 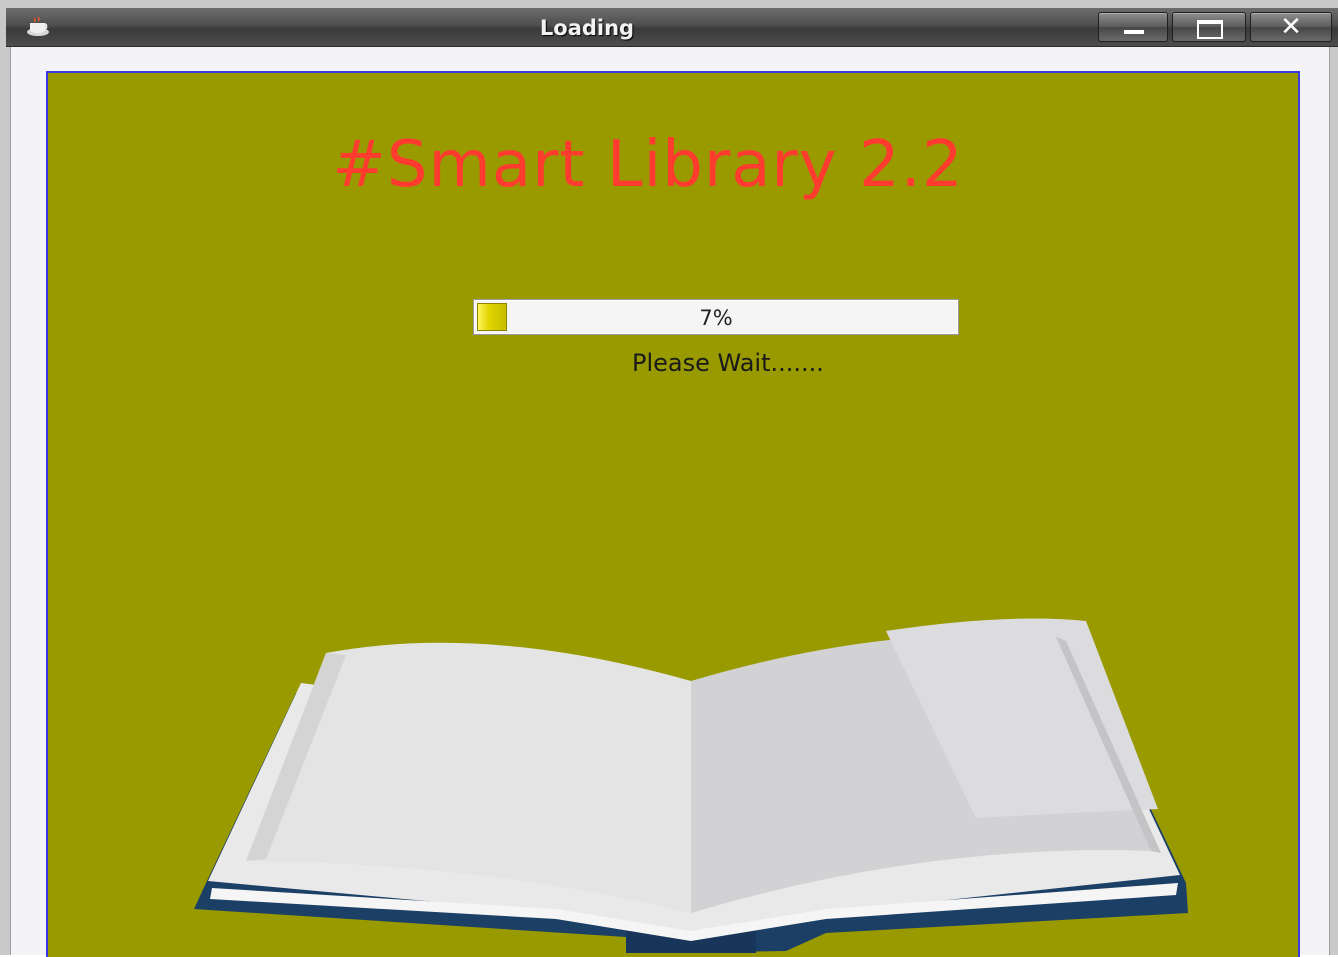 I want to click on progress-label: 7%, so click(x=716, y=318).